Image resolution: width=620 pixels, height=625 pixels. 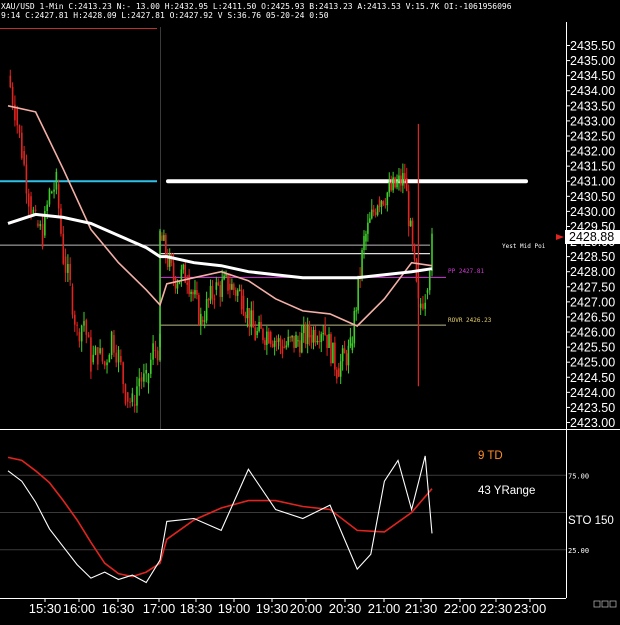 I want to click on price-tick-label: 2430.50, so click(x=592, y=197).